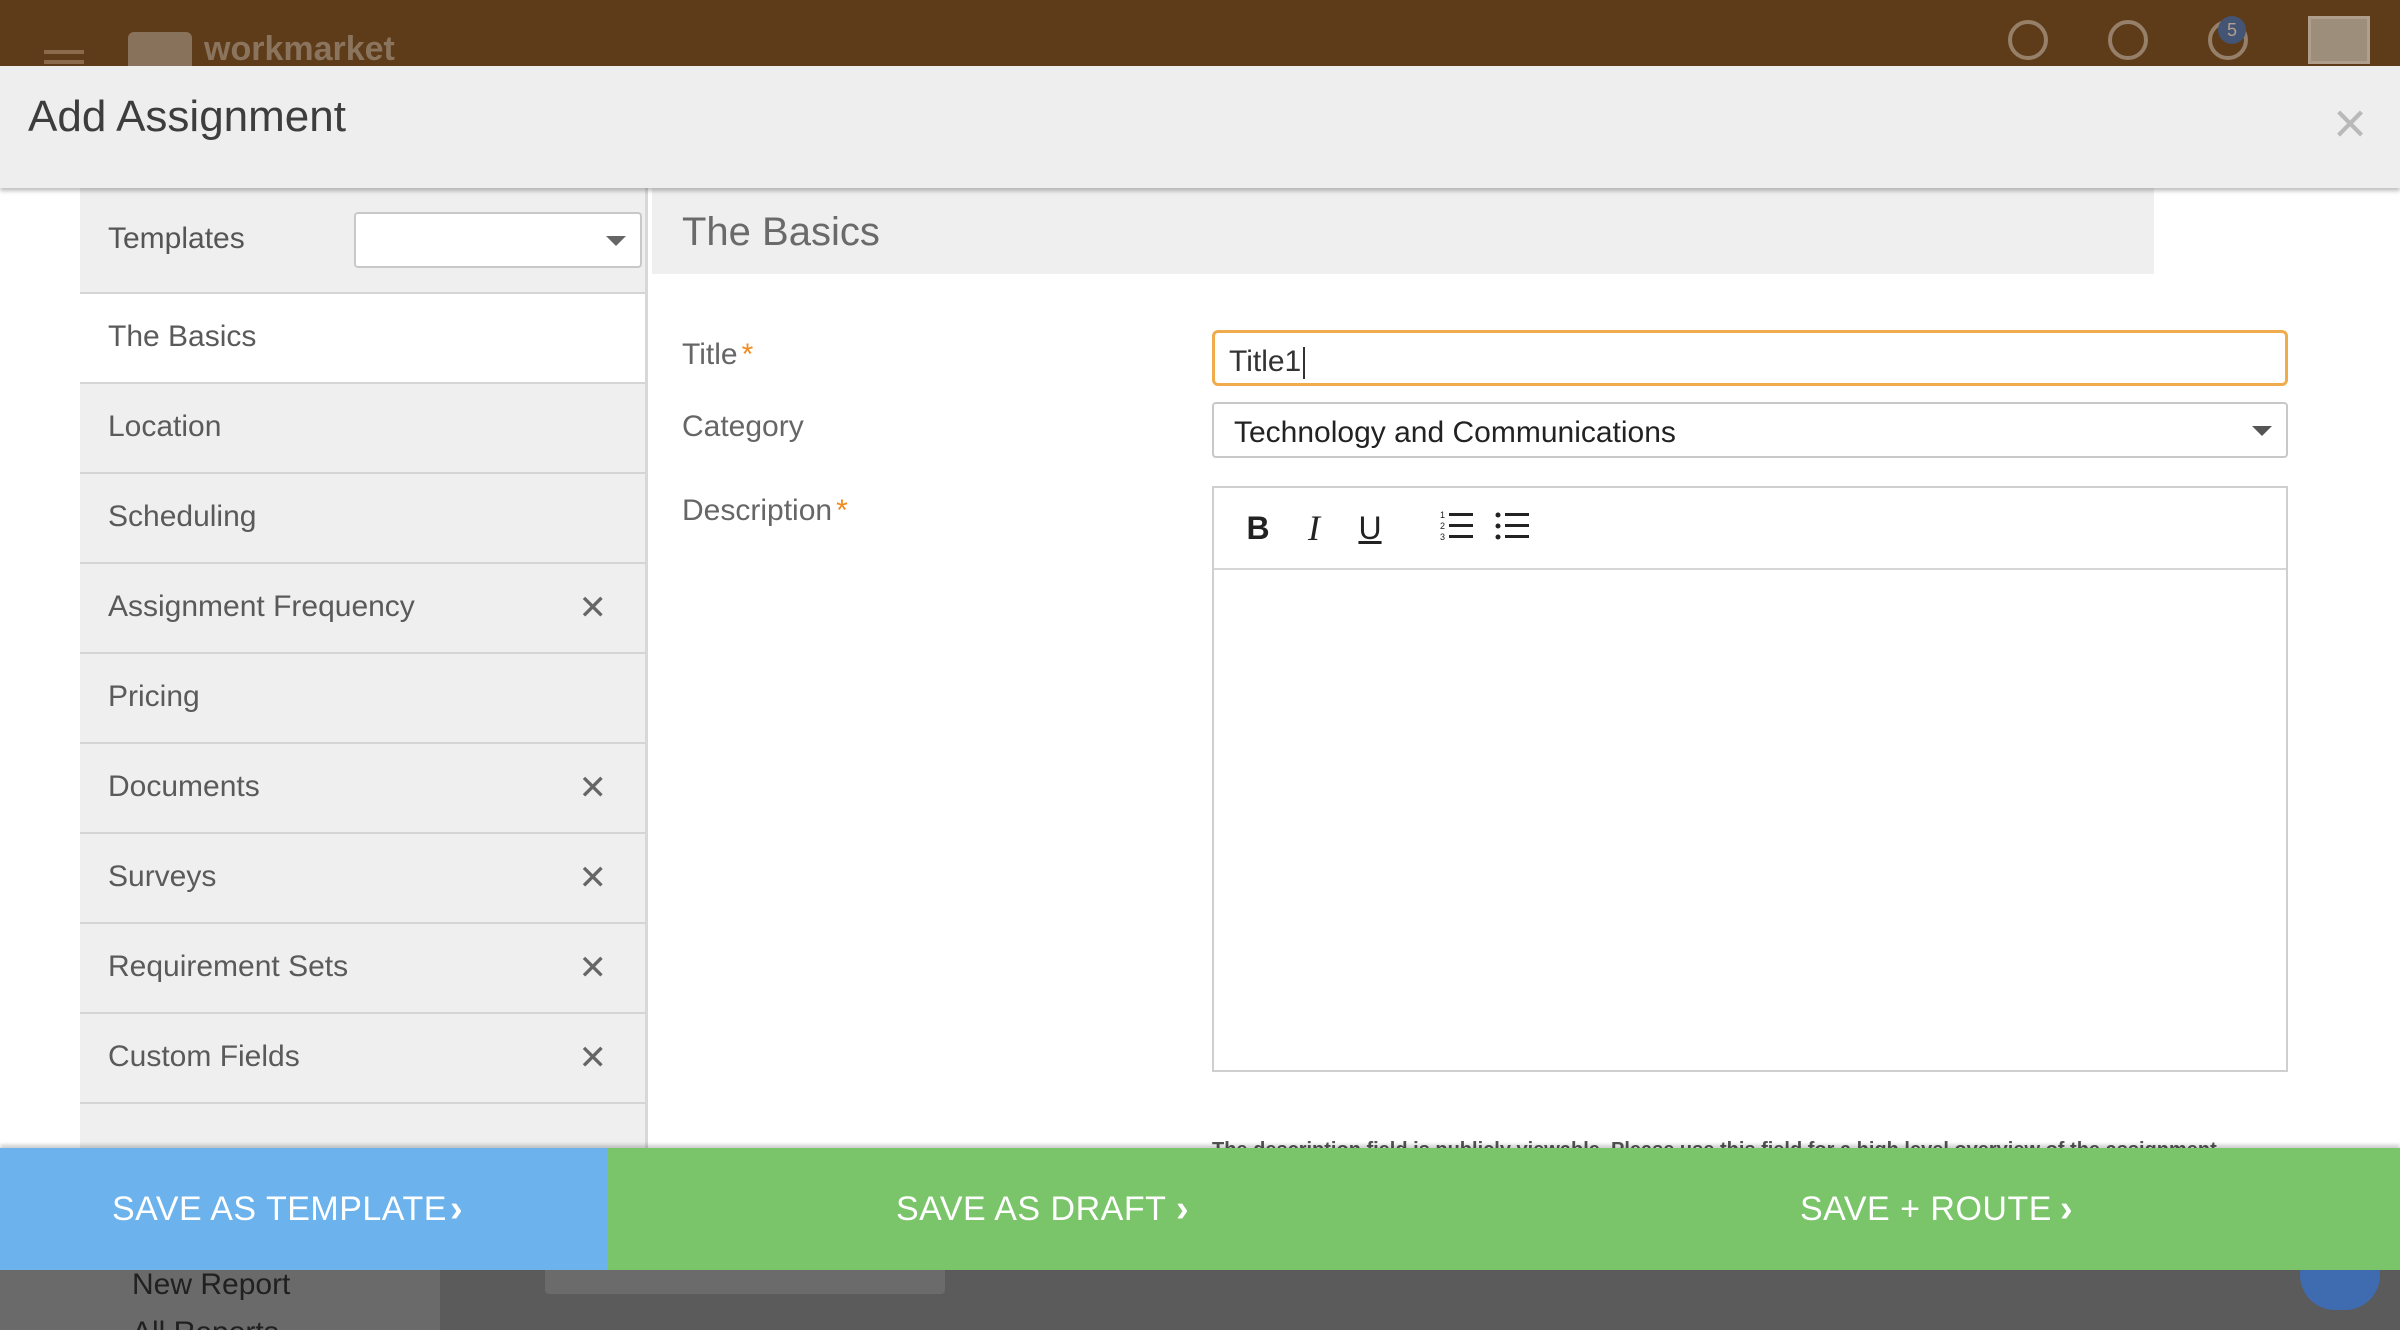  I want to click on save-as-template-label: SAVE AS TEMPLATE, so click(279, 1209).